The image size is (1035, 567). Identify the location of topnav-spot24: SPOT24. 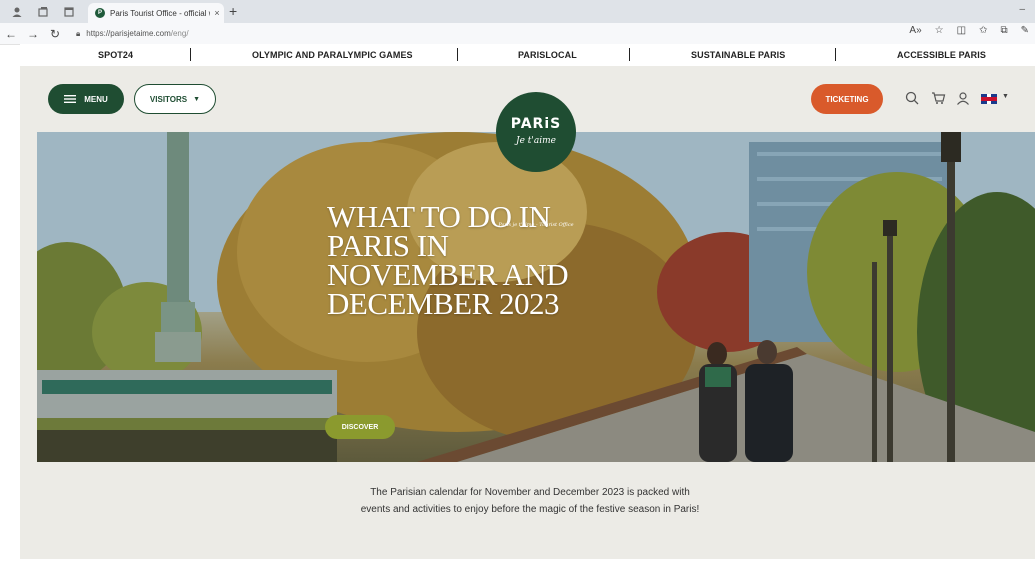
(115, 55).